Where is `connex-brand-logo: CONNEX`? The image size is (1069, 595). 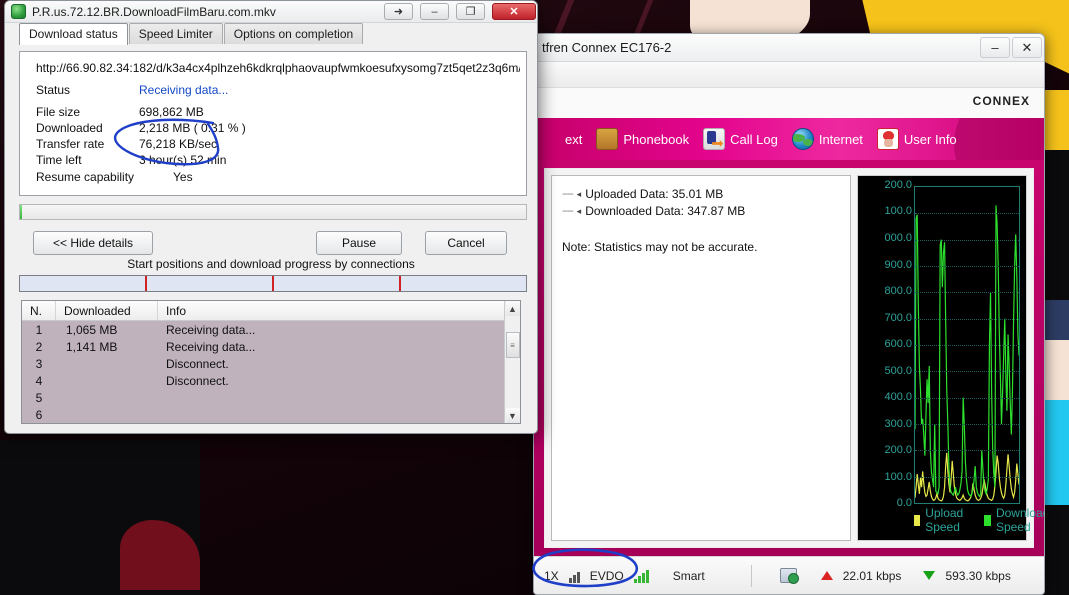
connex-brand-logo: CONNEX is located at coordinates (1001, 101).